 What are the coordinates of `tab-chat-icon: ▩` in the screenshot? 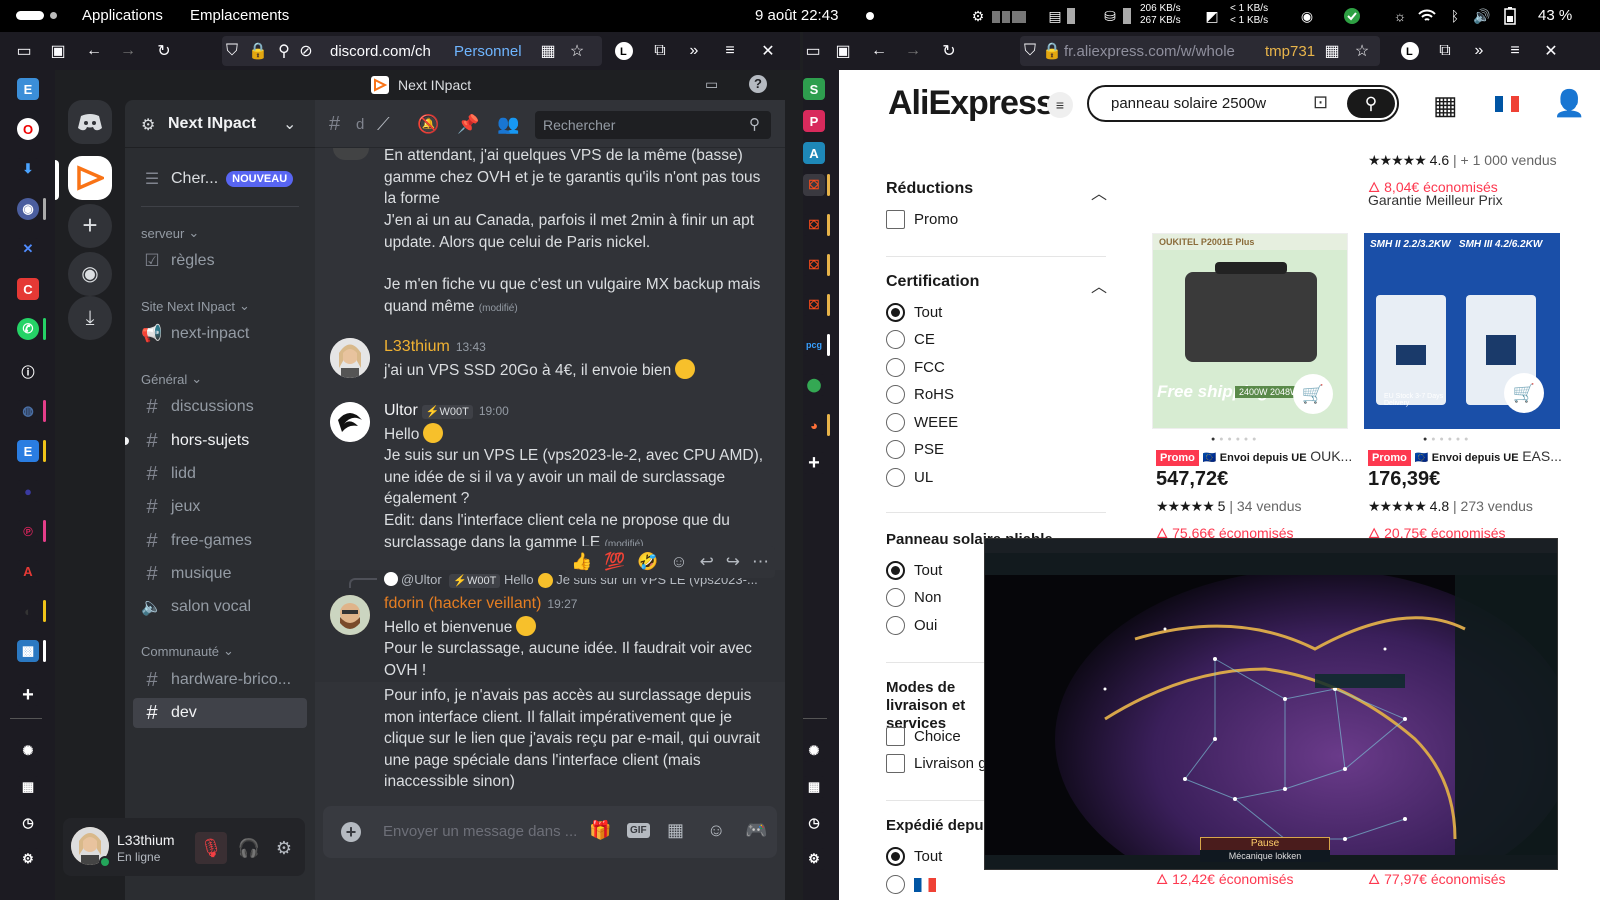 It's located at (28, 651).